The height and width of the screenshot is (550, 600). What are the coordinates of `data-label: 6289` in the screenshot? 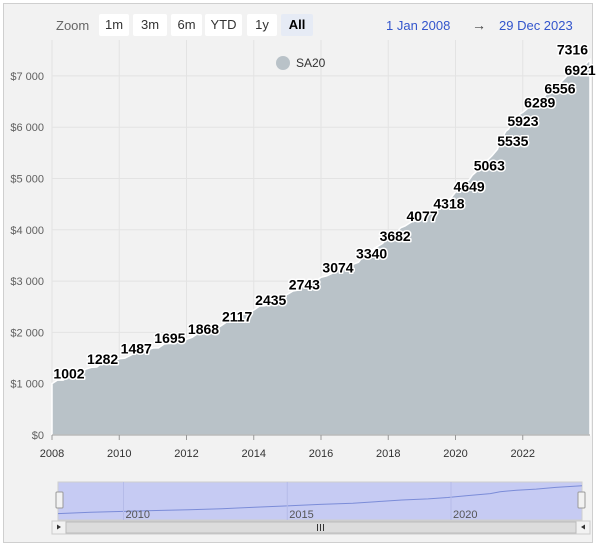 It's located at (539, 102).